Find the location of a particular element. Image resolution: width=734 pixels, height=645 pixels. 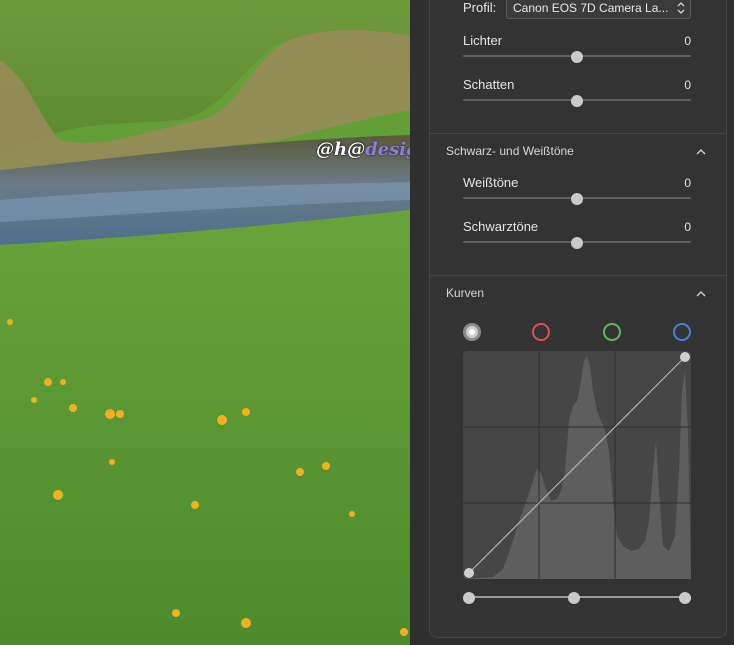

lichter-slider-thumb is located at coordinates (577, 57).